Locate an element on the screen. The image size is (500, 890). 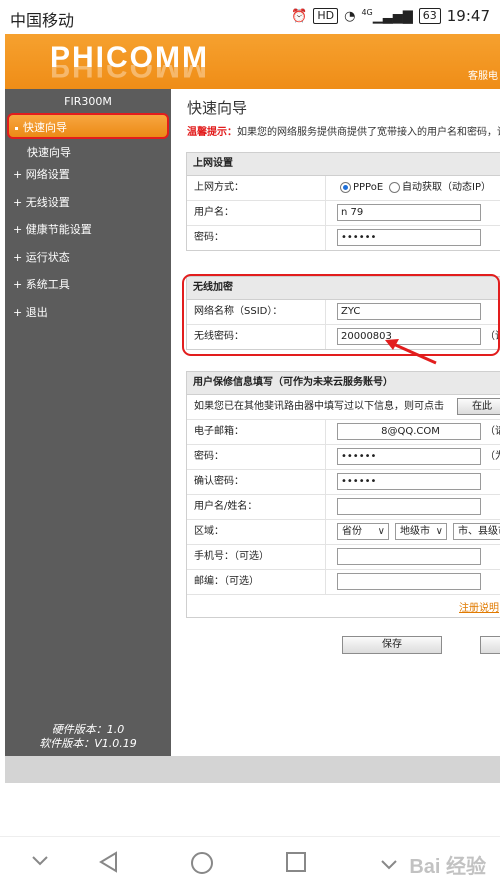
pppoe-radio is located at coordinates (345, 187).